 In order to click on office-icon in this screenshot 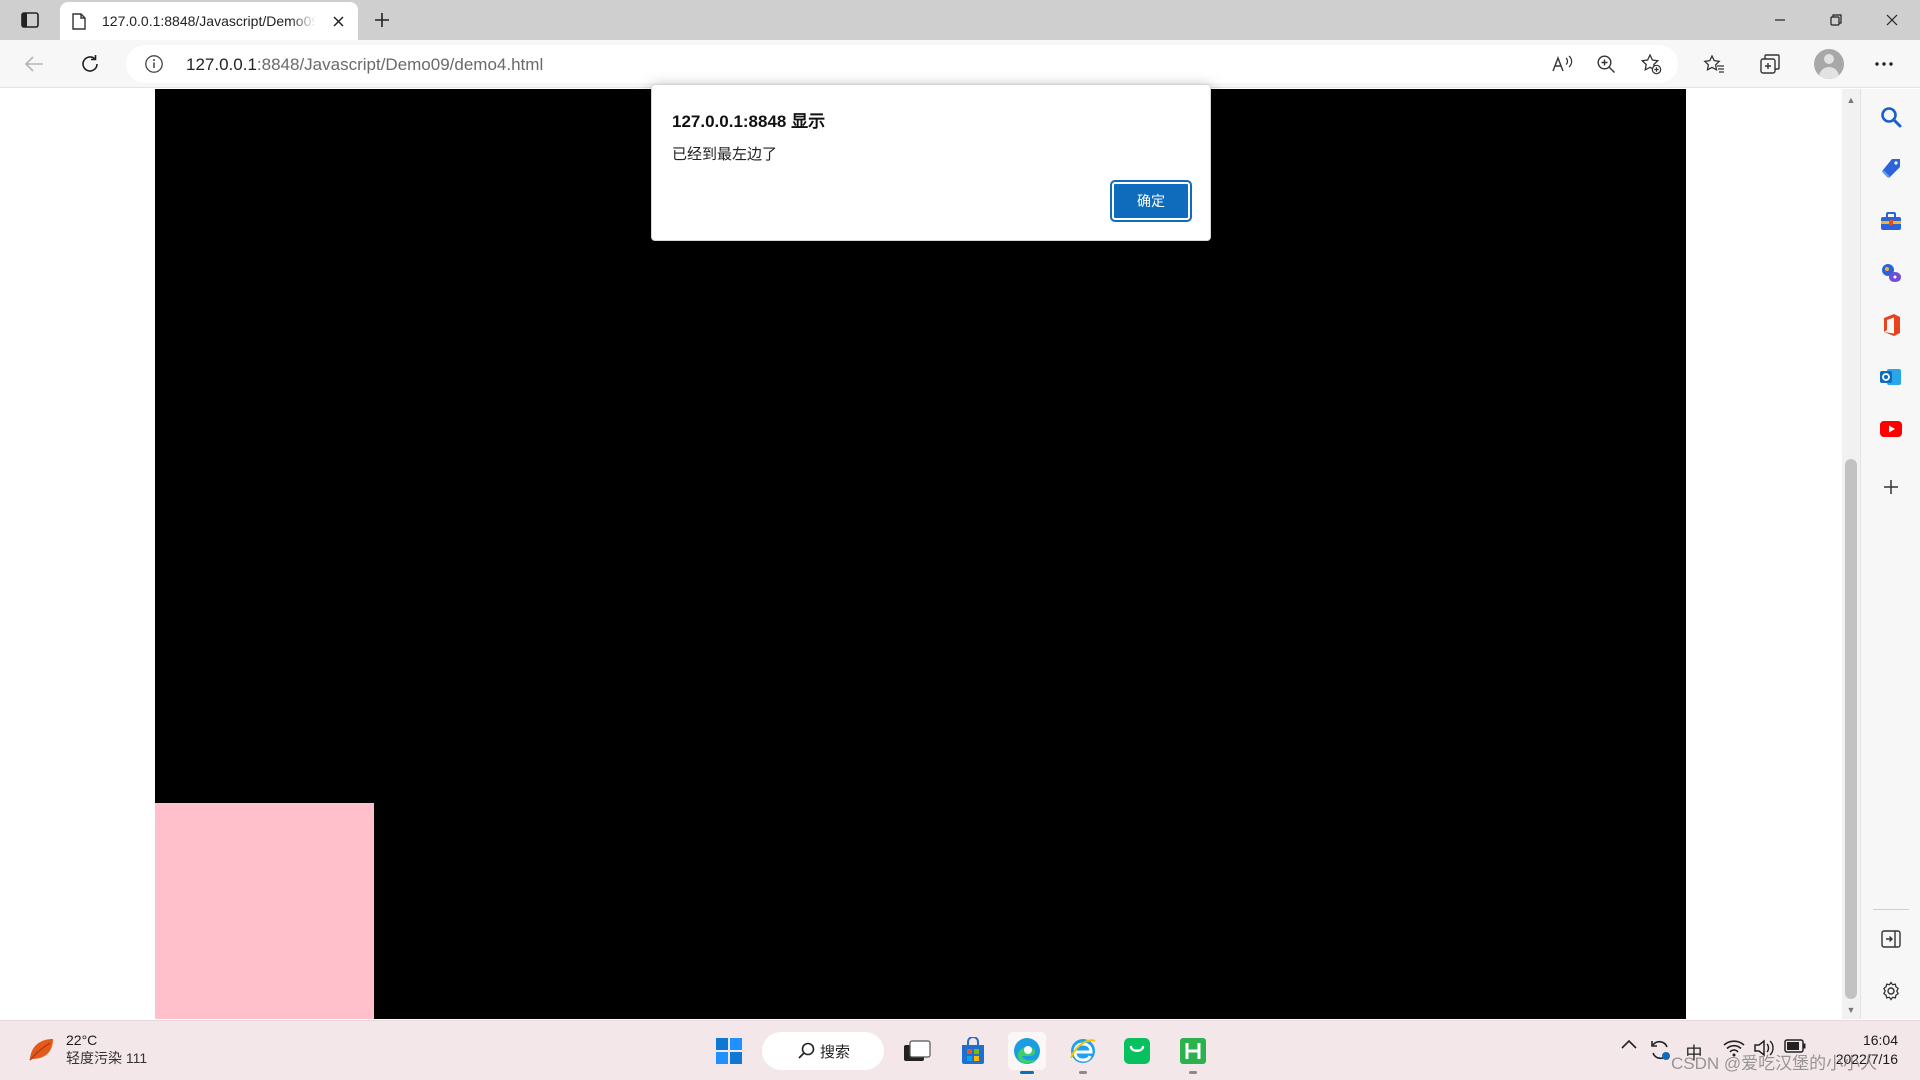, I will do `click(1892, 325)`.